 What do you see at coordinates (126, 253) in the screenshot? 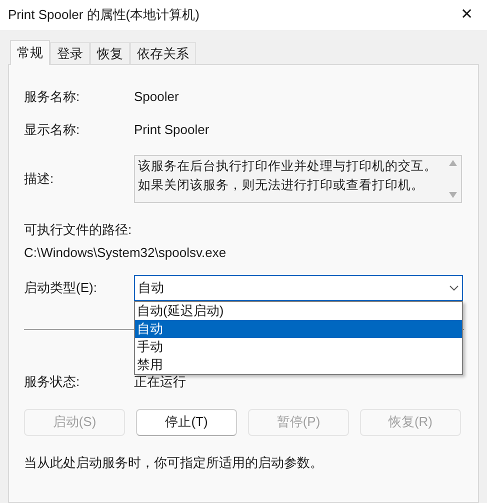
I see `path-value: C:\Windows\System32\spoolsv.exe` at bounding box center [126, 253].